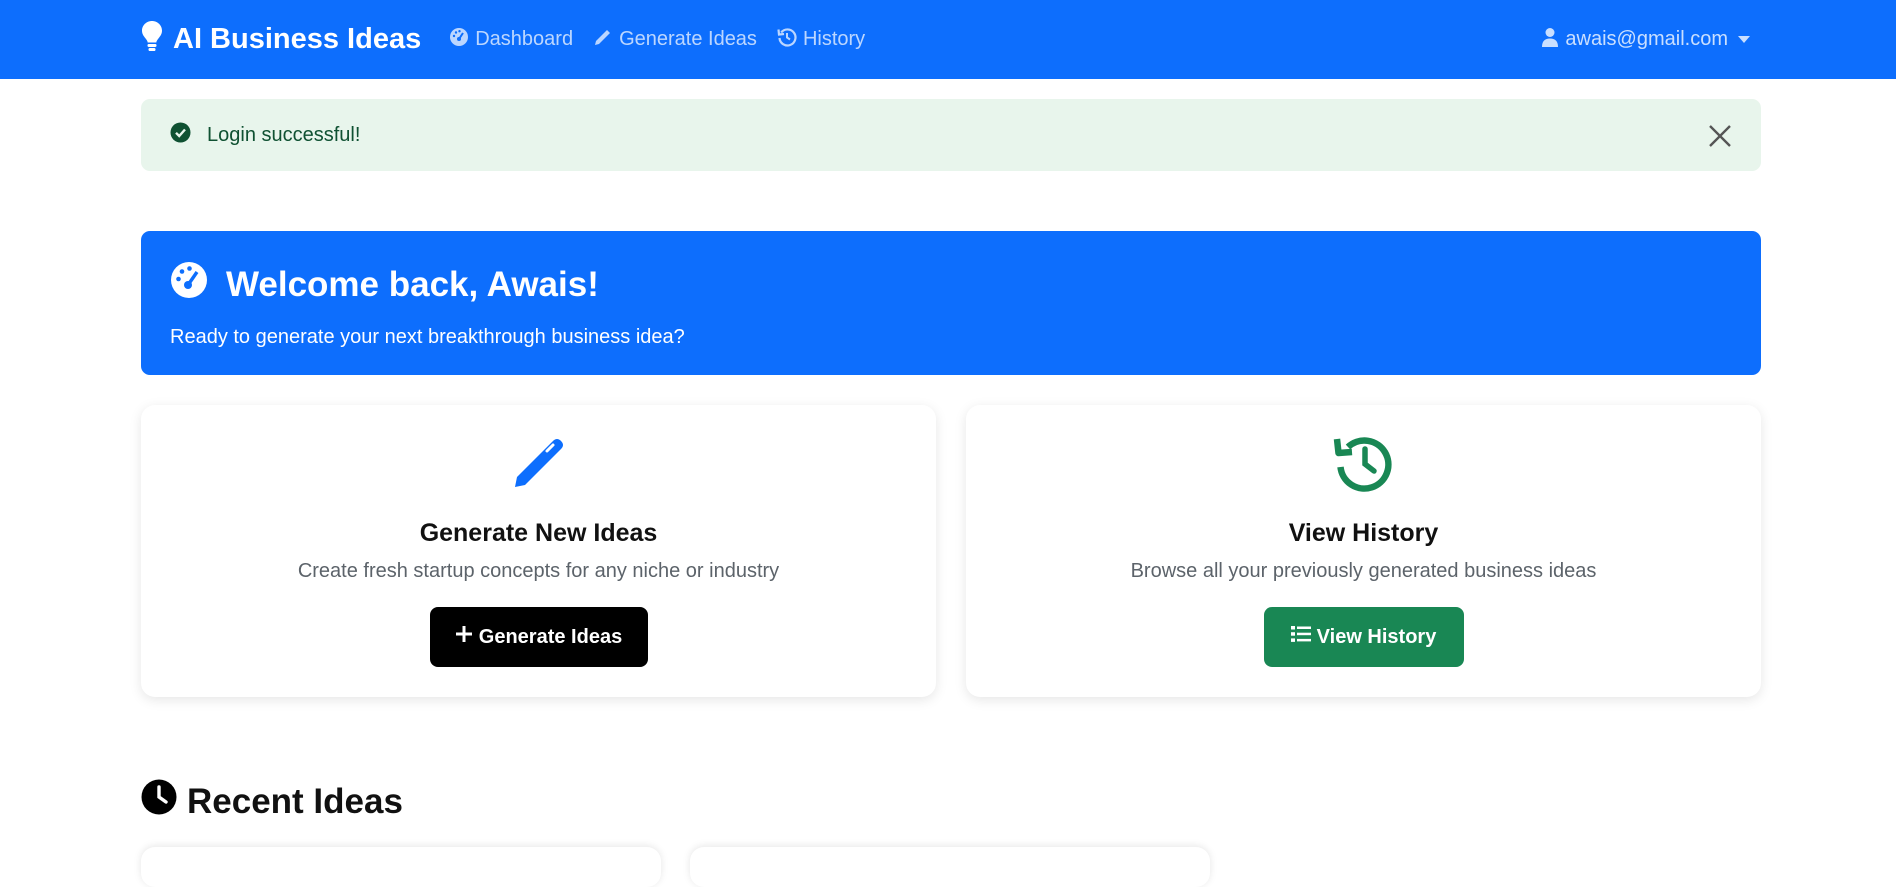  I want to click on user-dropdown: awais@gmail.com, so click(1645, 39).